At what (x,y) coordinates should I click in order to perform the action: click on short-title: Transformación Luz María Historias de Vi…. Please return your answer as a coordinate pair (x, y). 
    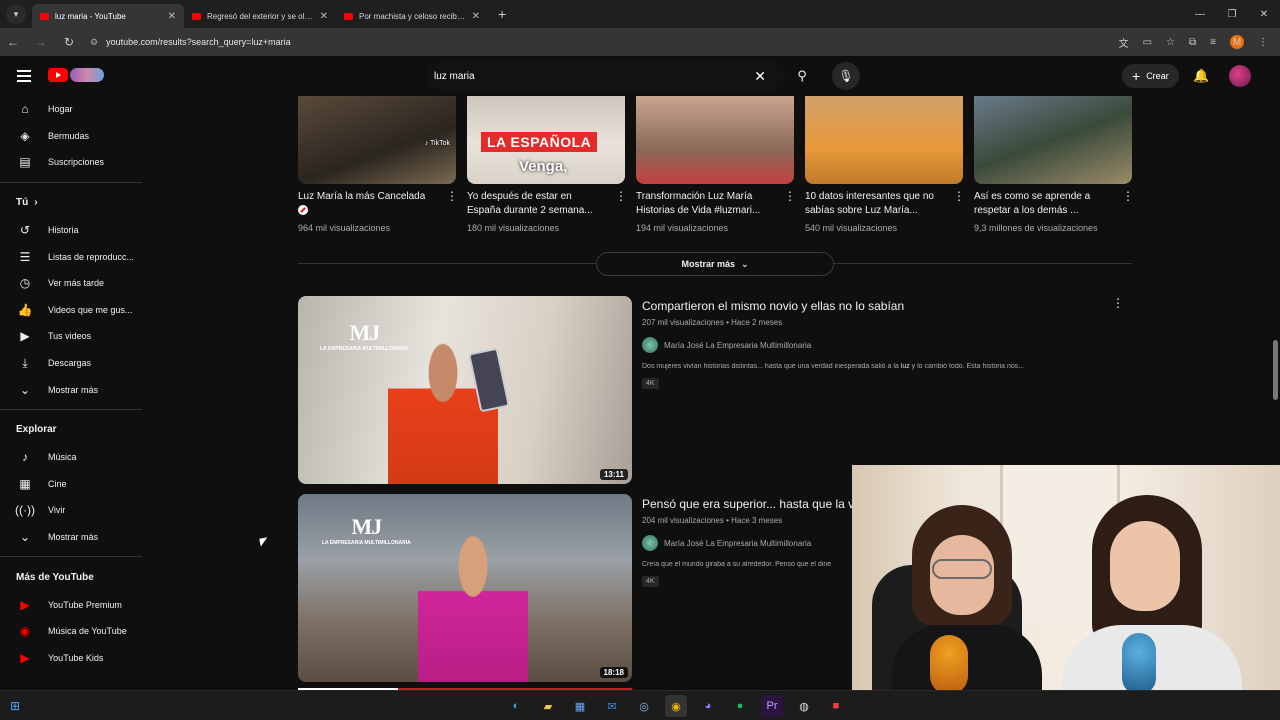
    Looking at the image, I should click on (706, 205).